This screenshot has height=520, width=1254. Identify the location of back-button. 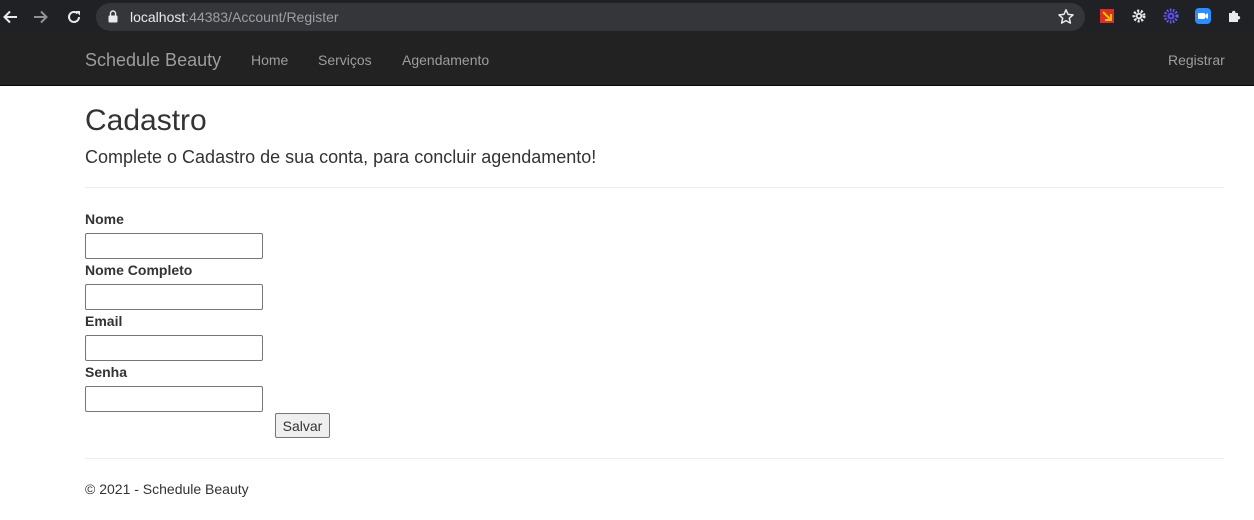
(10, 17).